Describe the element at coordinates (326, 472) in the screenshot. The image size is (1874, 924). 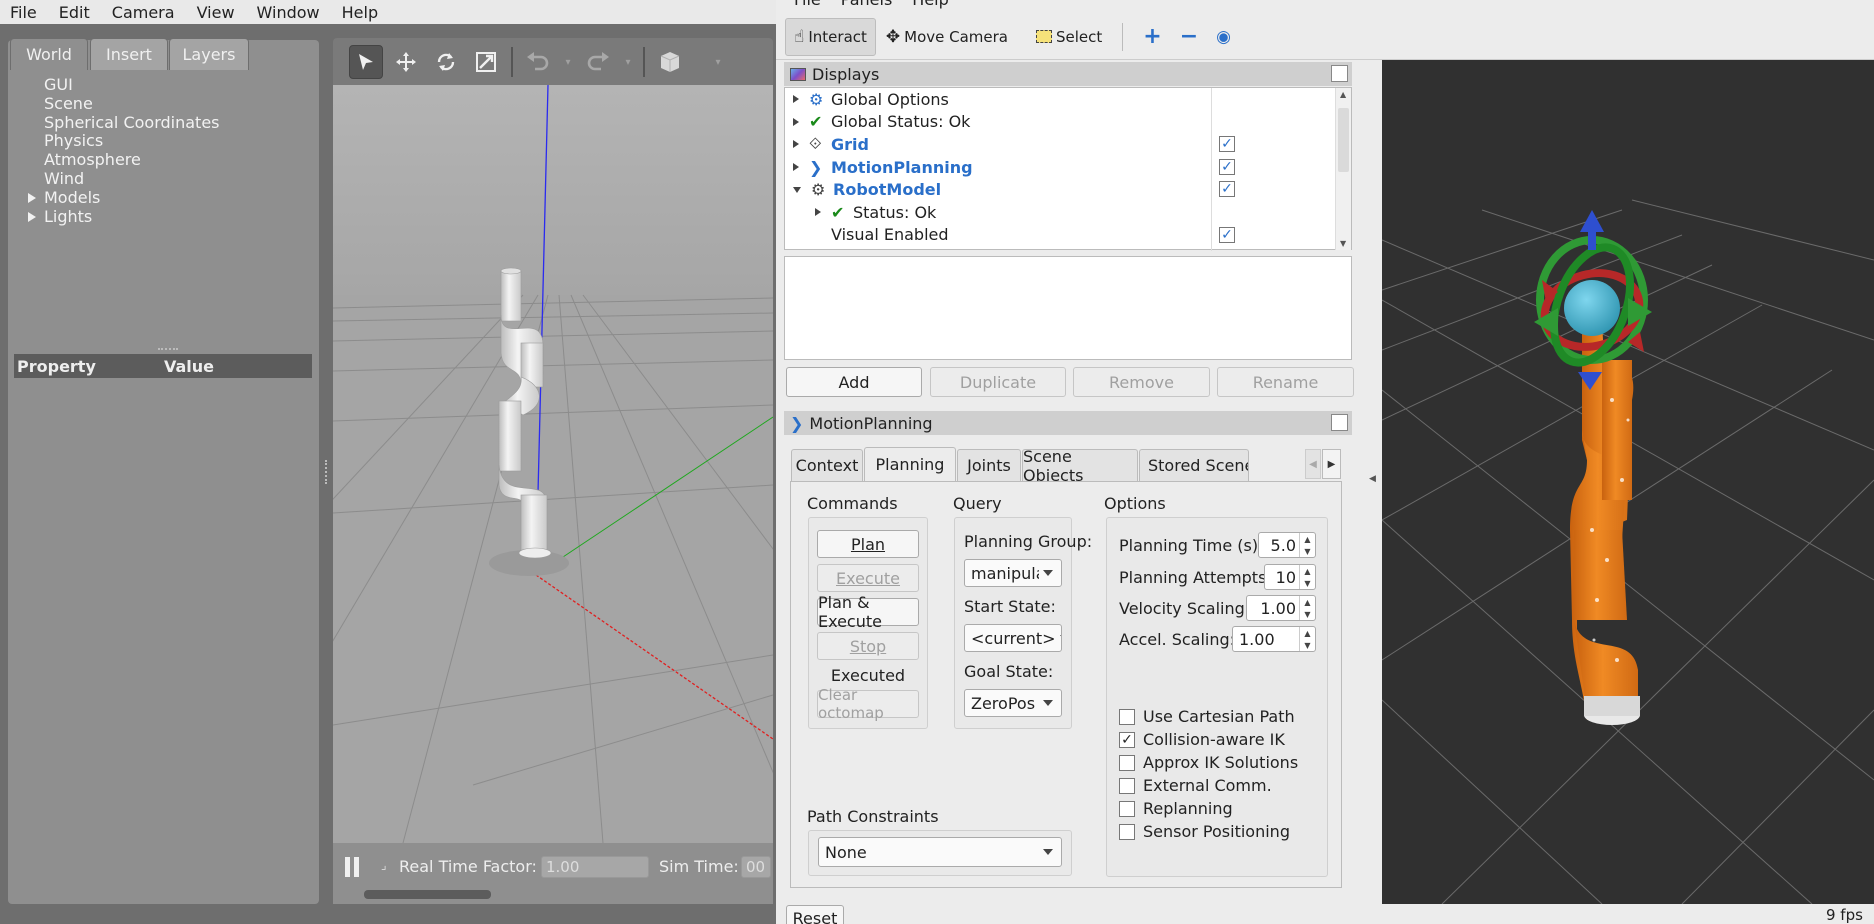
I see `panel-splitter` at that location.